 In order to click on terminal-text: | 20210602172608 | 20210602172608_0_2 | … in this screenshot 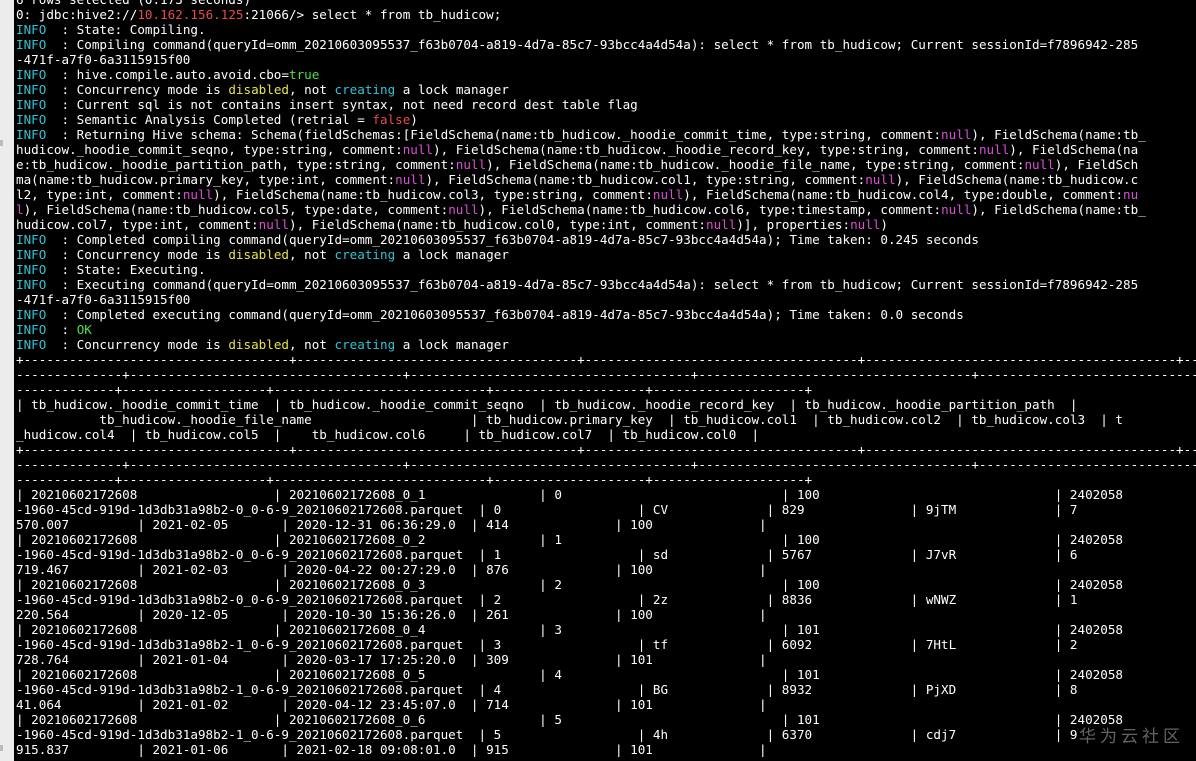, I will do `click(569, 539)`.